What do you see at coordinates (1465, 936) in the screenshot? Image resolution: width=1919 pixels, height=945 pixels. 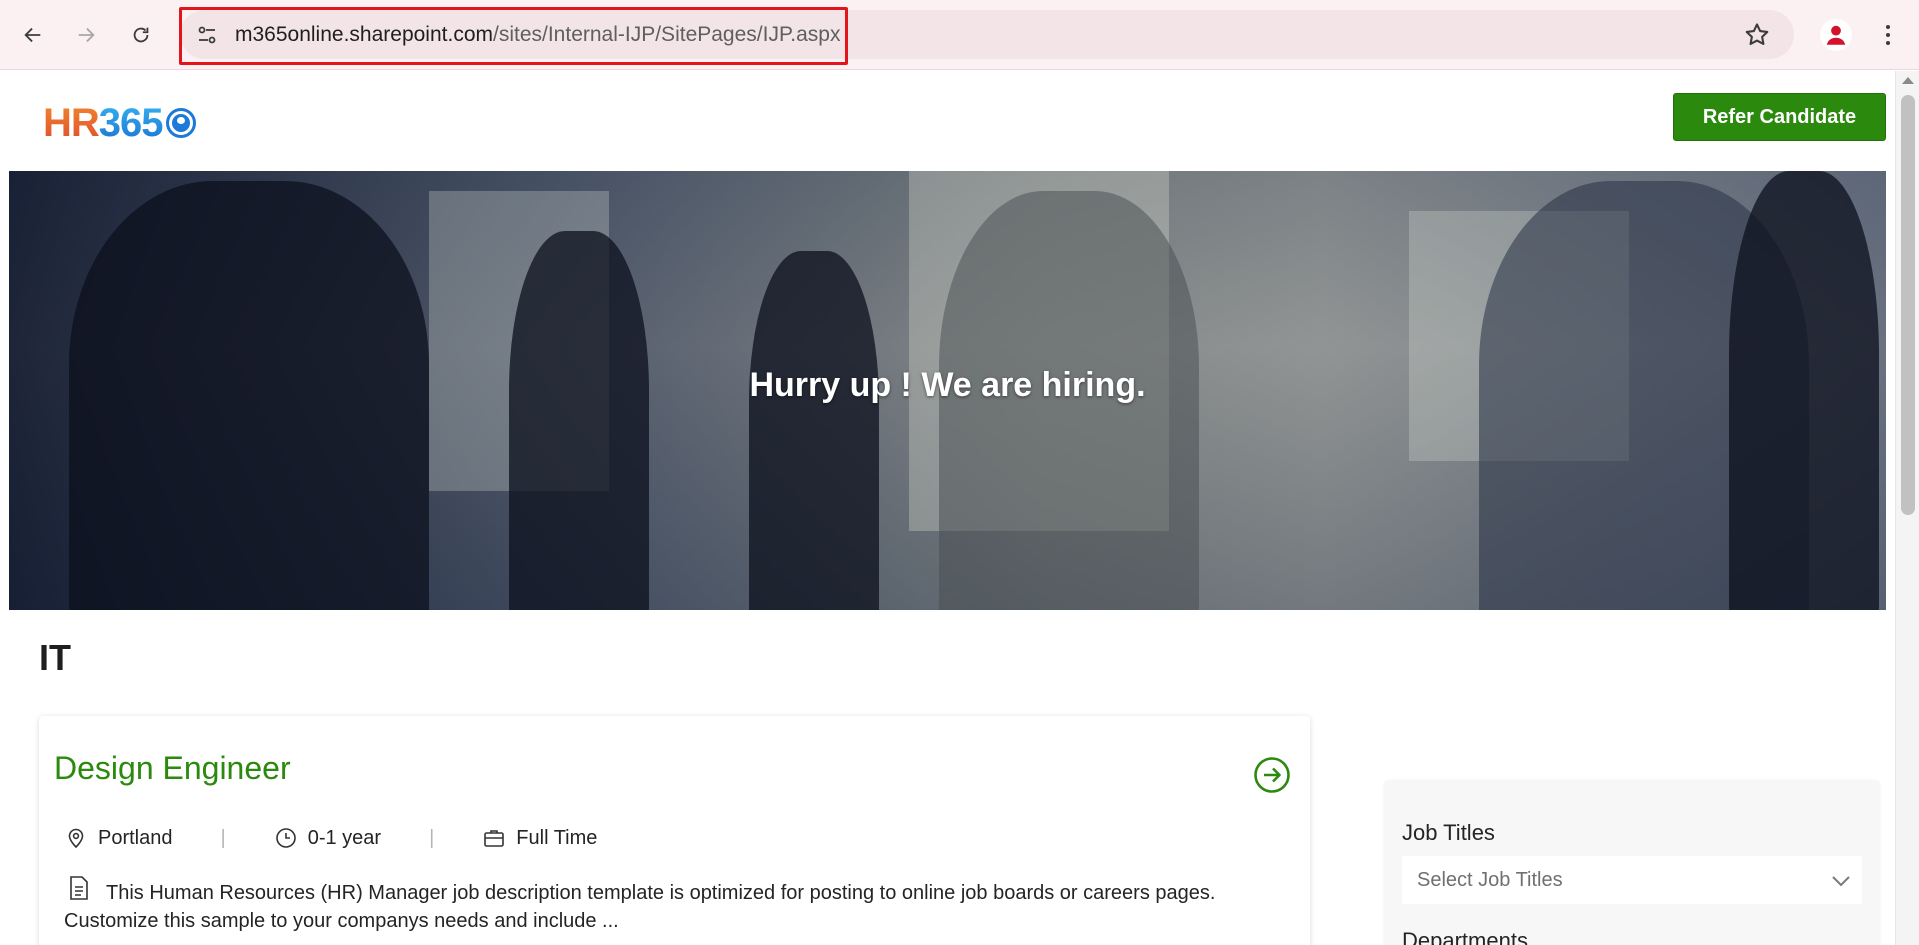 I see `departments-label: Departments` at bounding box center [1465, 936].